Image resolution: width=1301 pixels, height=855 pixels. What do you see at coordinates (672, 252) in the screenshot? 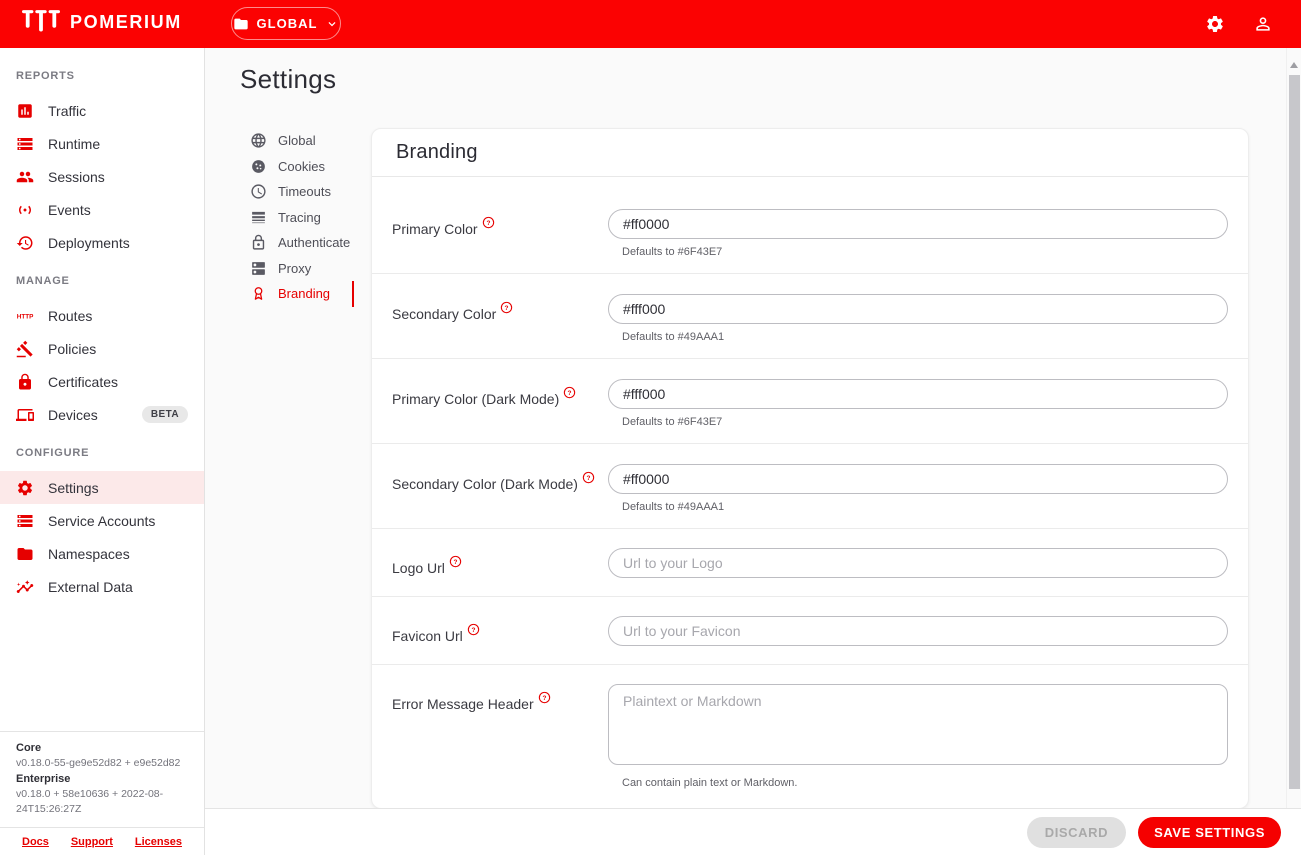
I see `primary-color-helper-text: Defaults to #6F43E7` at bounding box center [672, 252].